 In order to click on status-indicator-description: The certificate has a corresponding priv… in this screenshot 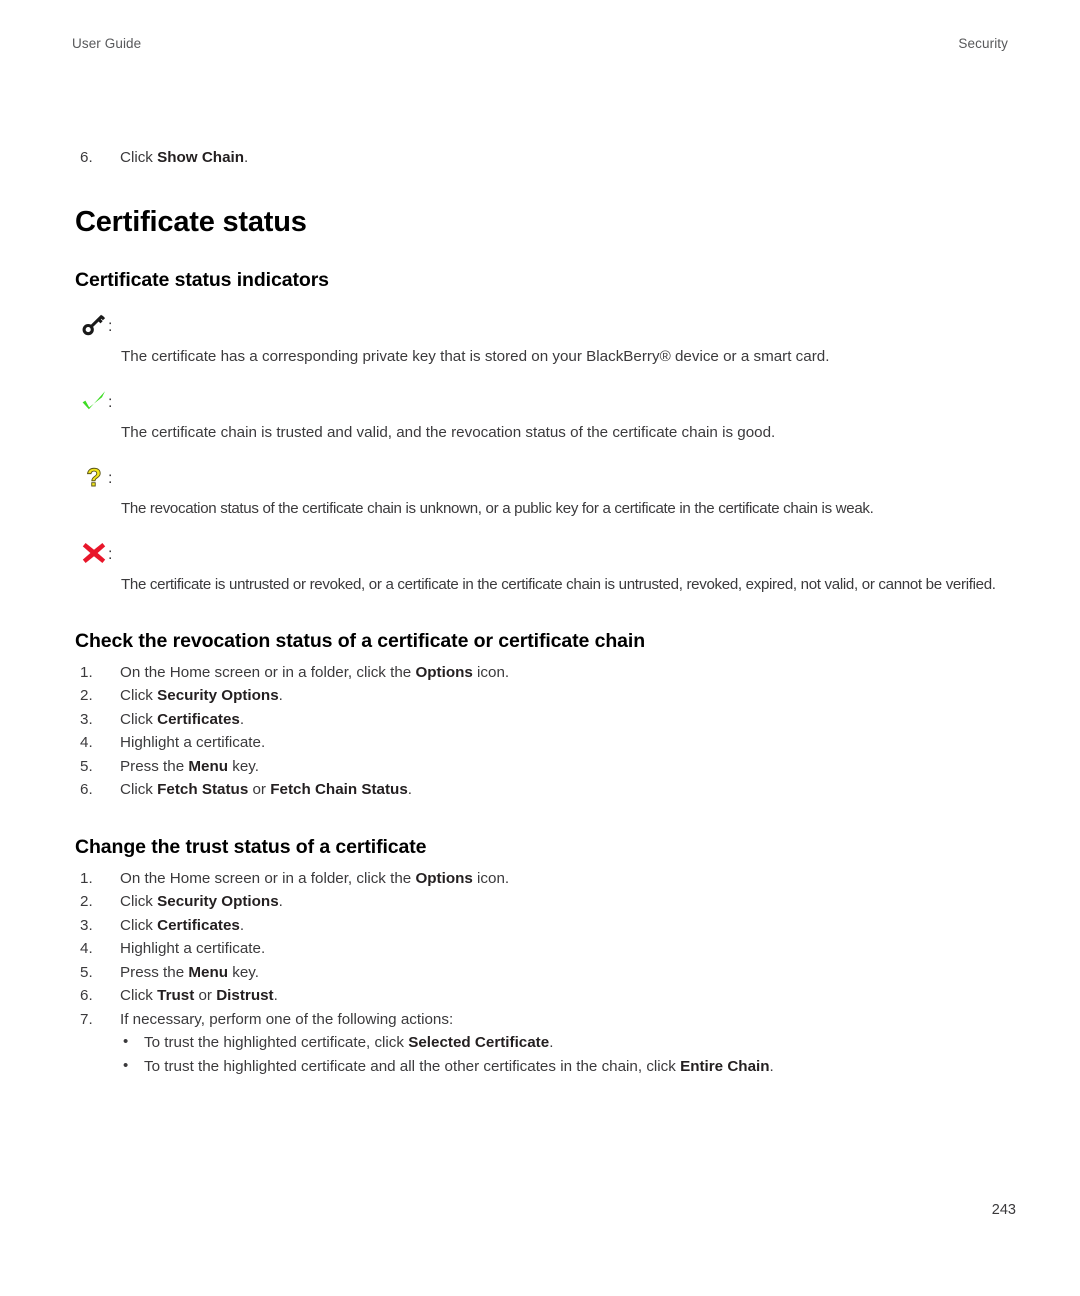, I will do `click(475, 356)`.